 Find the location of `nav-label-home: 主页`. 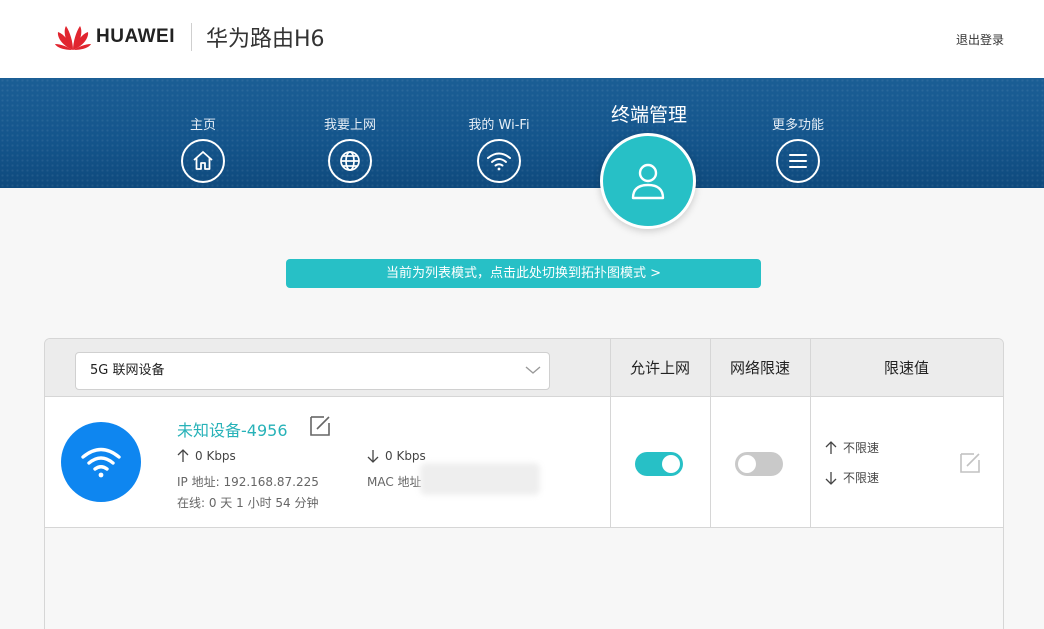

nav-label-home: 主页 is located at coordinates (202, 125).